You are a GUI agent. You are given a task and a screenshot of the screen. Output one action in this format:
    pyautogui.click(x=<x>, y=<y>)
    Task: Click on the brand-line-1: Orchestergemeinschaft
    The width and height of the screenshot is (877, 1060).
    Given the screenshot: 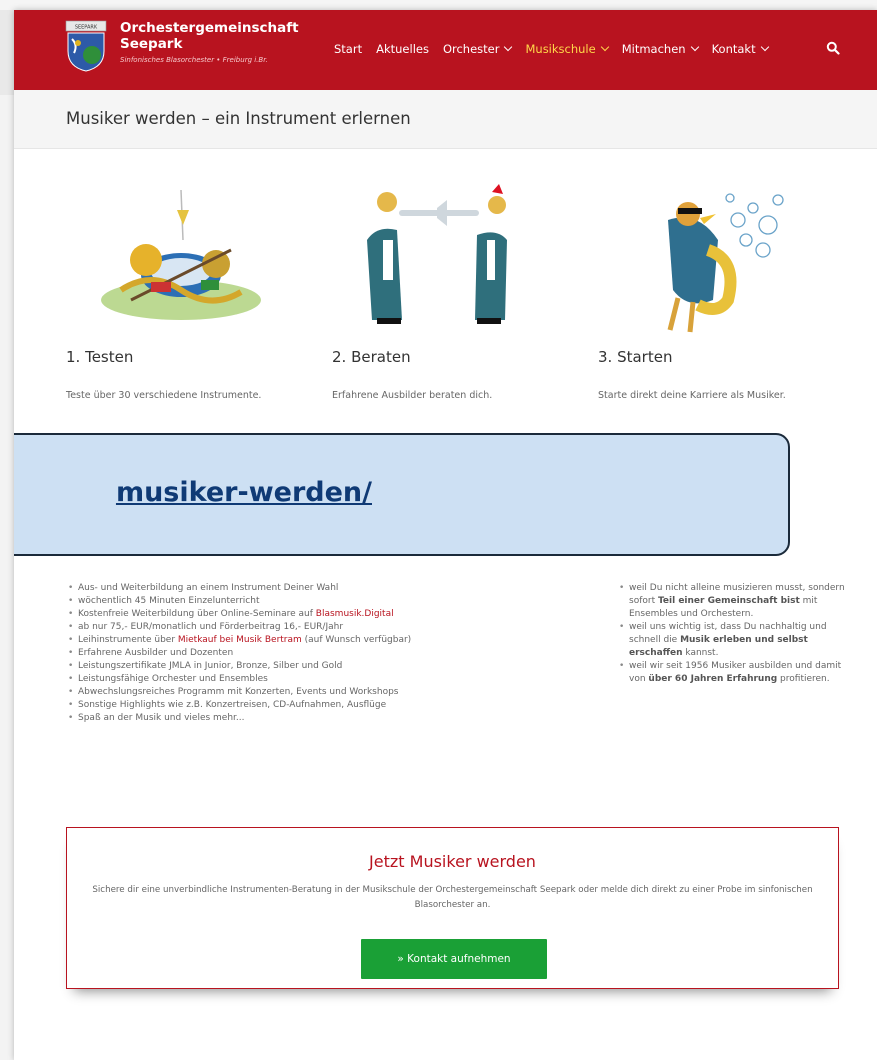 What is the action you would take?
    pyautogui.click(x=209, y=28)
    